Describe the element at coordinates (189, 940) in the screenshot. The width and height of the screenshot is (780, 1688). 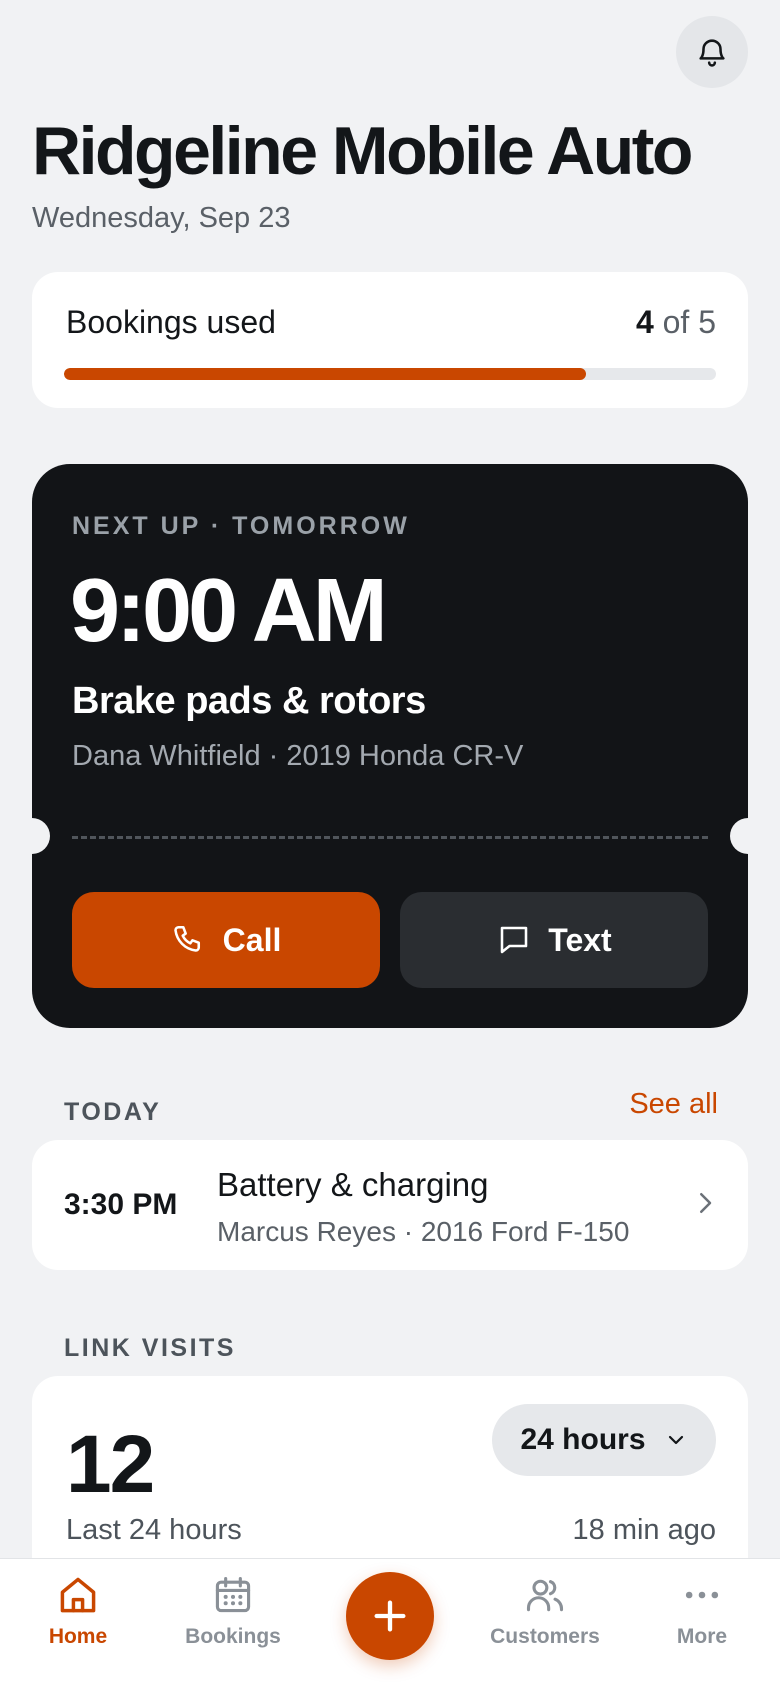
I see `phone-icon` at that location.